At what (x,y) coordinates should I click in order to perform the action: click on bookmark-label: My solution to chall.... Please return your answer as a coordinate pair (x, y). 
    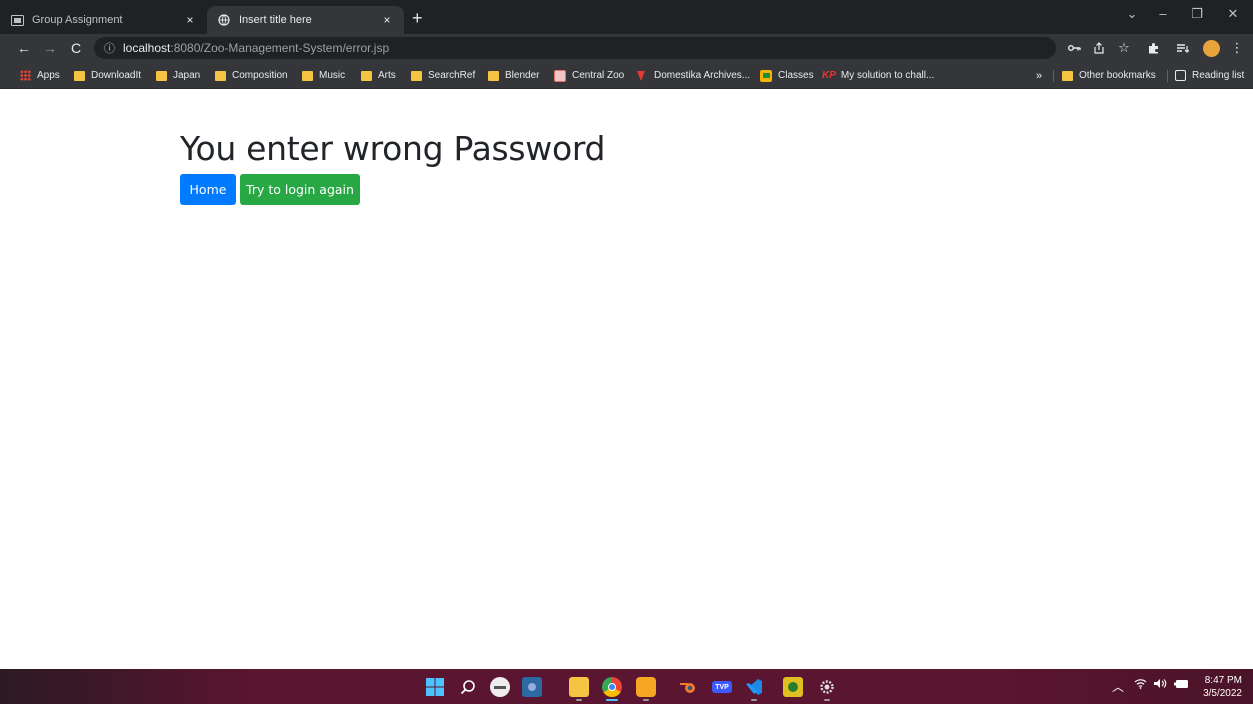
    Looking at the image, I should click on (887, 75).